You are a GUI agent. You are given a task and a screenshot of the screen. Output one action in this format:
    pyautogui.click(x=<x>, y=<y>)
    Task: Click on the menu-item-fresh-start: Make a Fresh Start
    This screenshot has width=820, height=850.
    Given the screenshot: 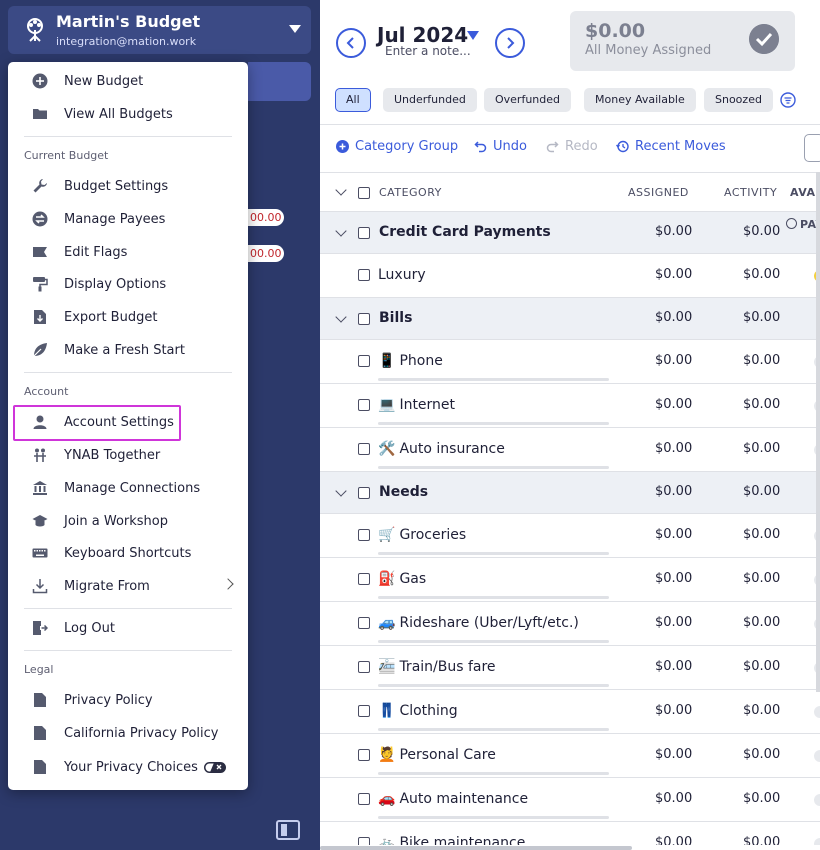 What is the action you would take?
    pyautogui.click(x=128, y=350)
    